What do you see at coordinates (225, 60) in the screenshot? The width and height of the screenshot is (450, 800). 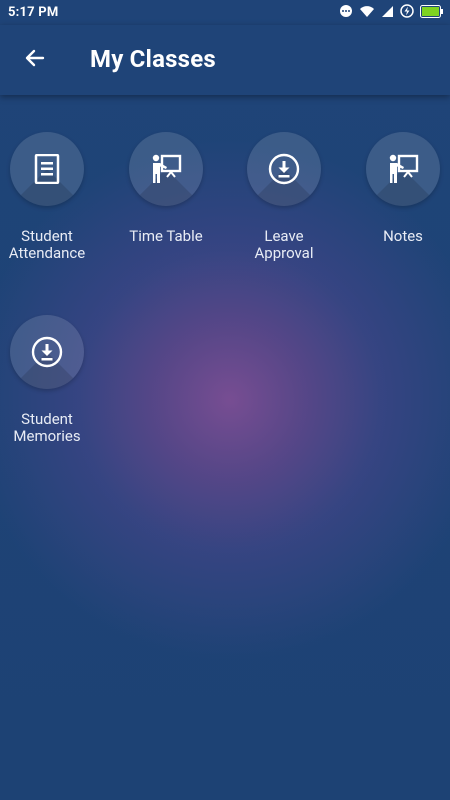 I see `app-bar: My Classes` at bounding box center [225, 60].